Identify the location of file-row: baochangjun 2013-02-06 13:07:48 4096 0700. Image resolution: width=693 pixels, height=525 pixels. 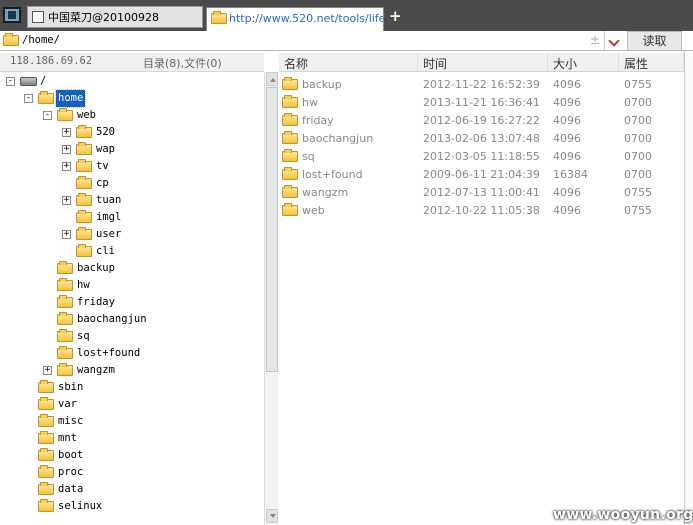
(482, 139).